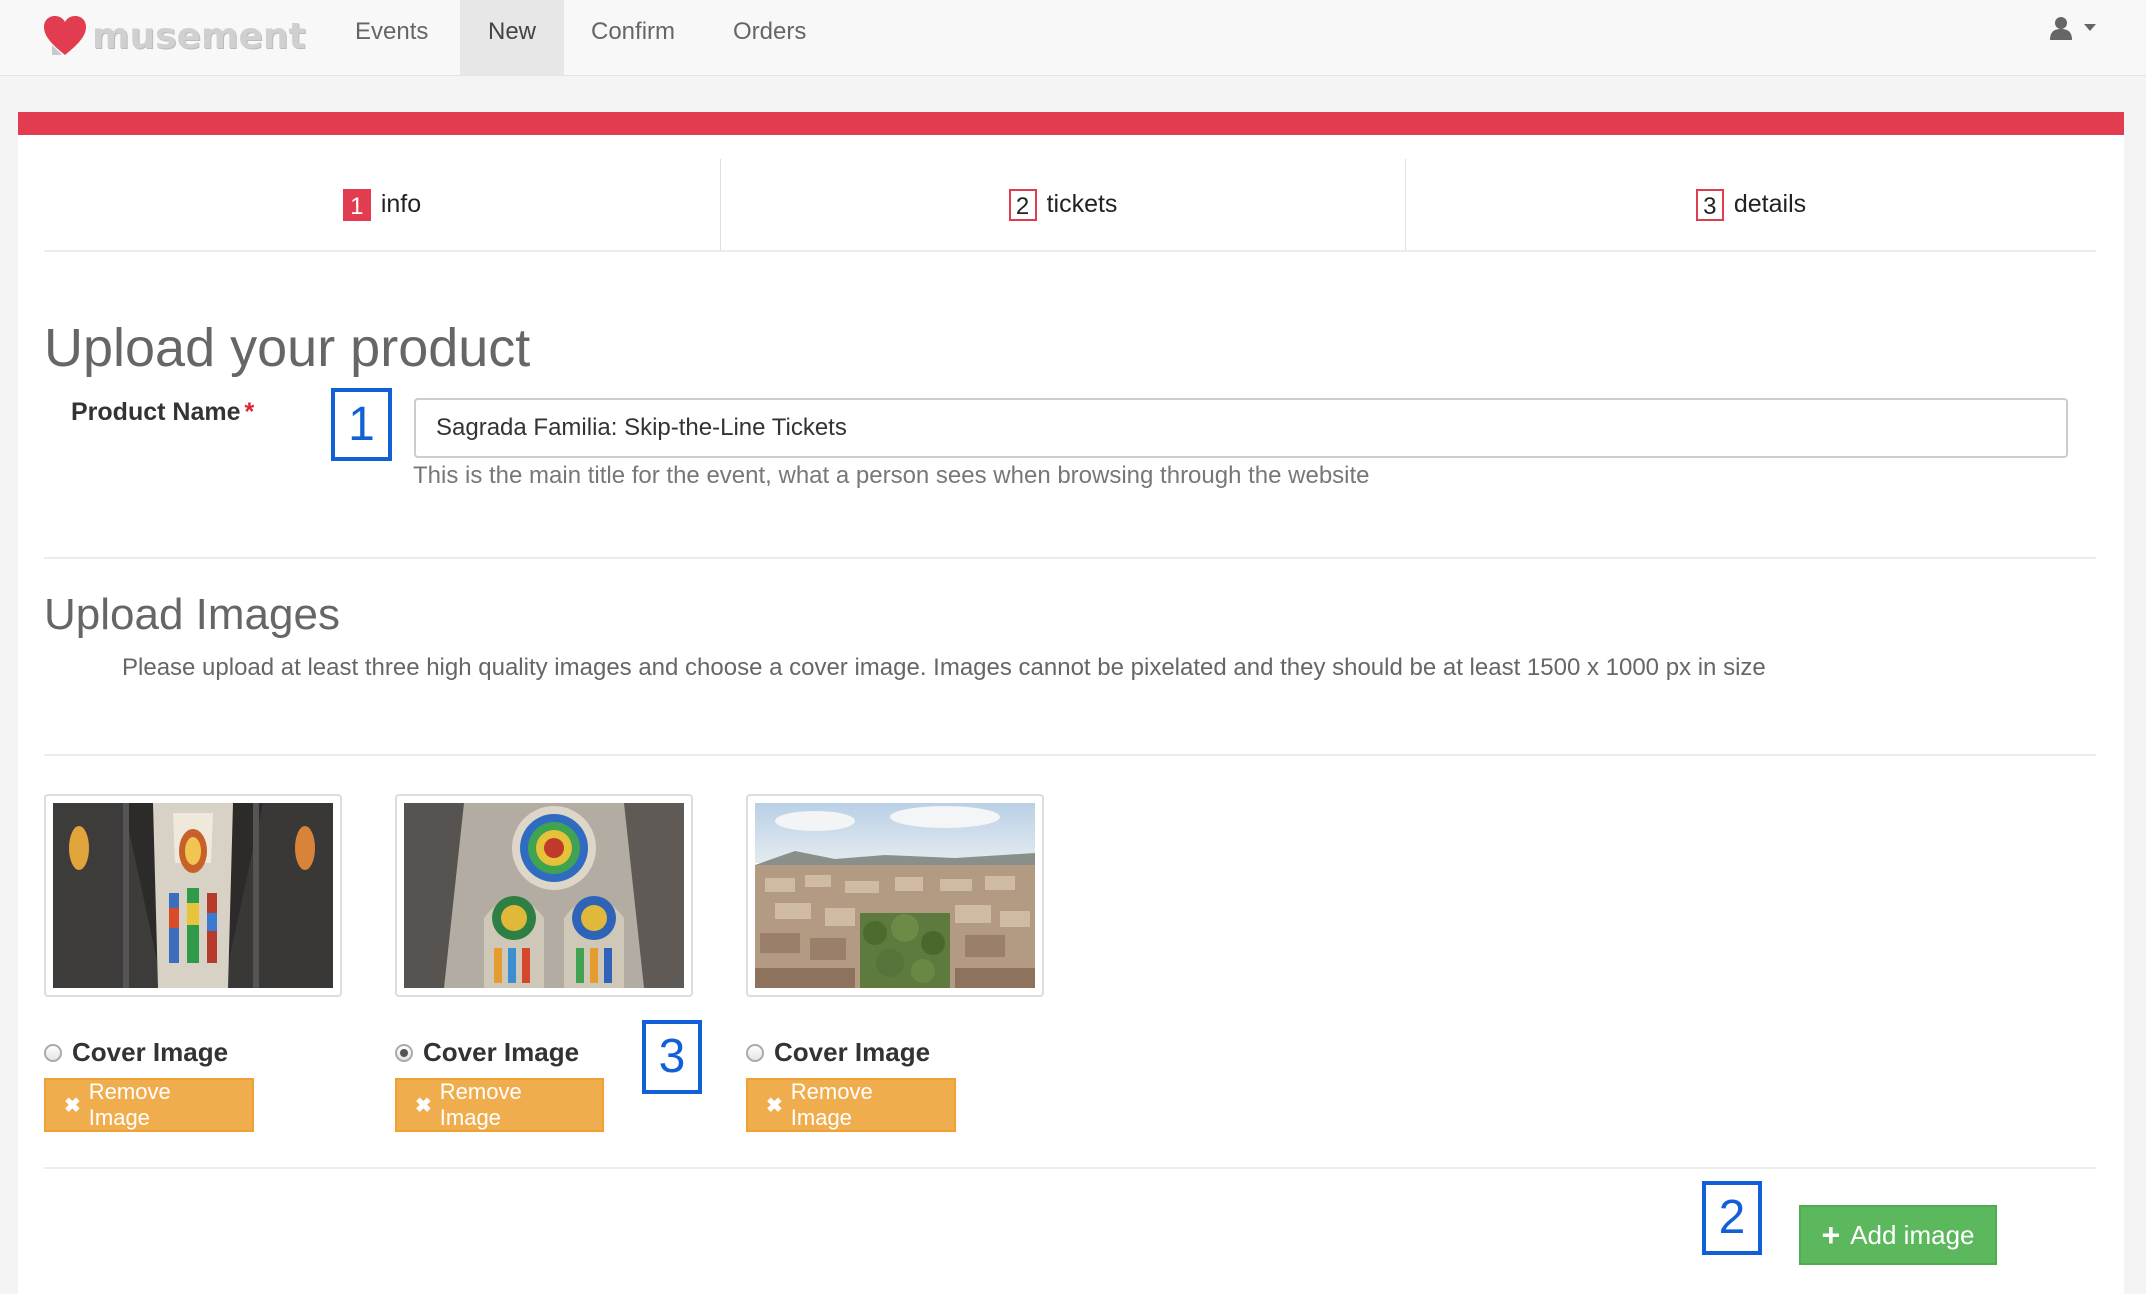 Image resolution: width=2146 pixels, height=1294 pixels. I want to click on top-navbar: musement Events New Confirm Orders, so click(1073, 38).